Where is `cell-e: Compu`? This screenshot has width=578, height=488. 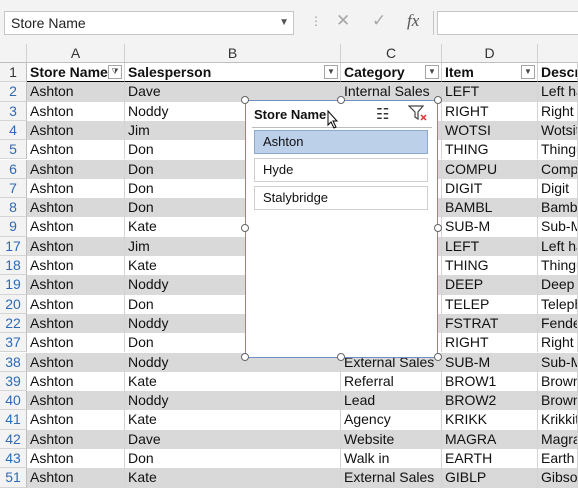
cell-e: Compu is located at coordinates (558, 169).